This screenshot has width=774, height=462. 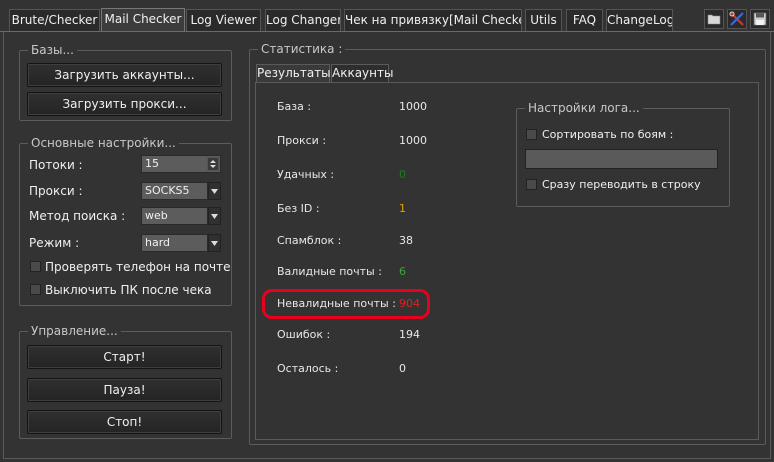 I want to click on folder-icon, so click(x=714, y=19).